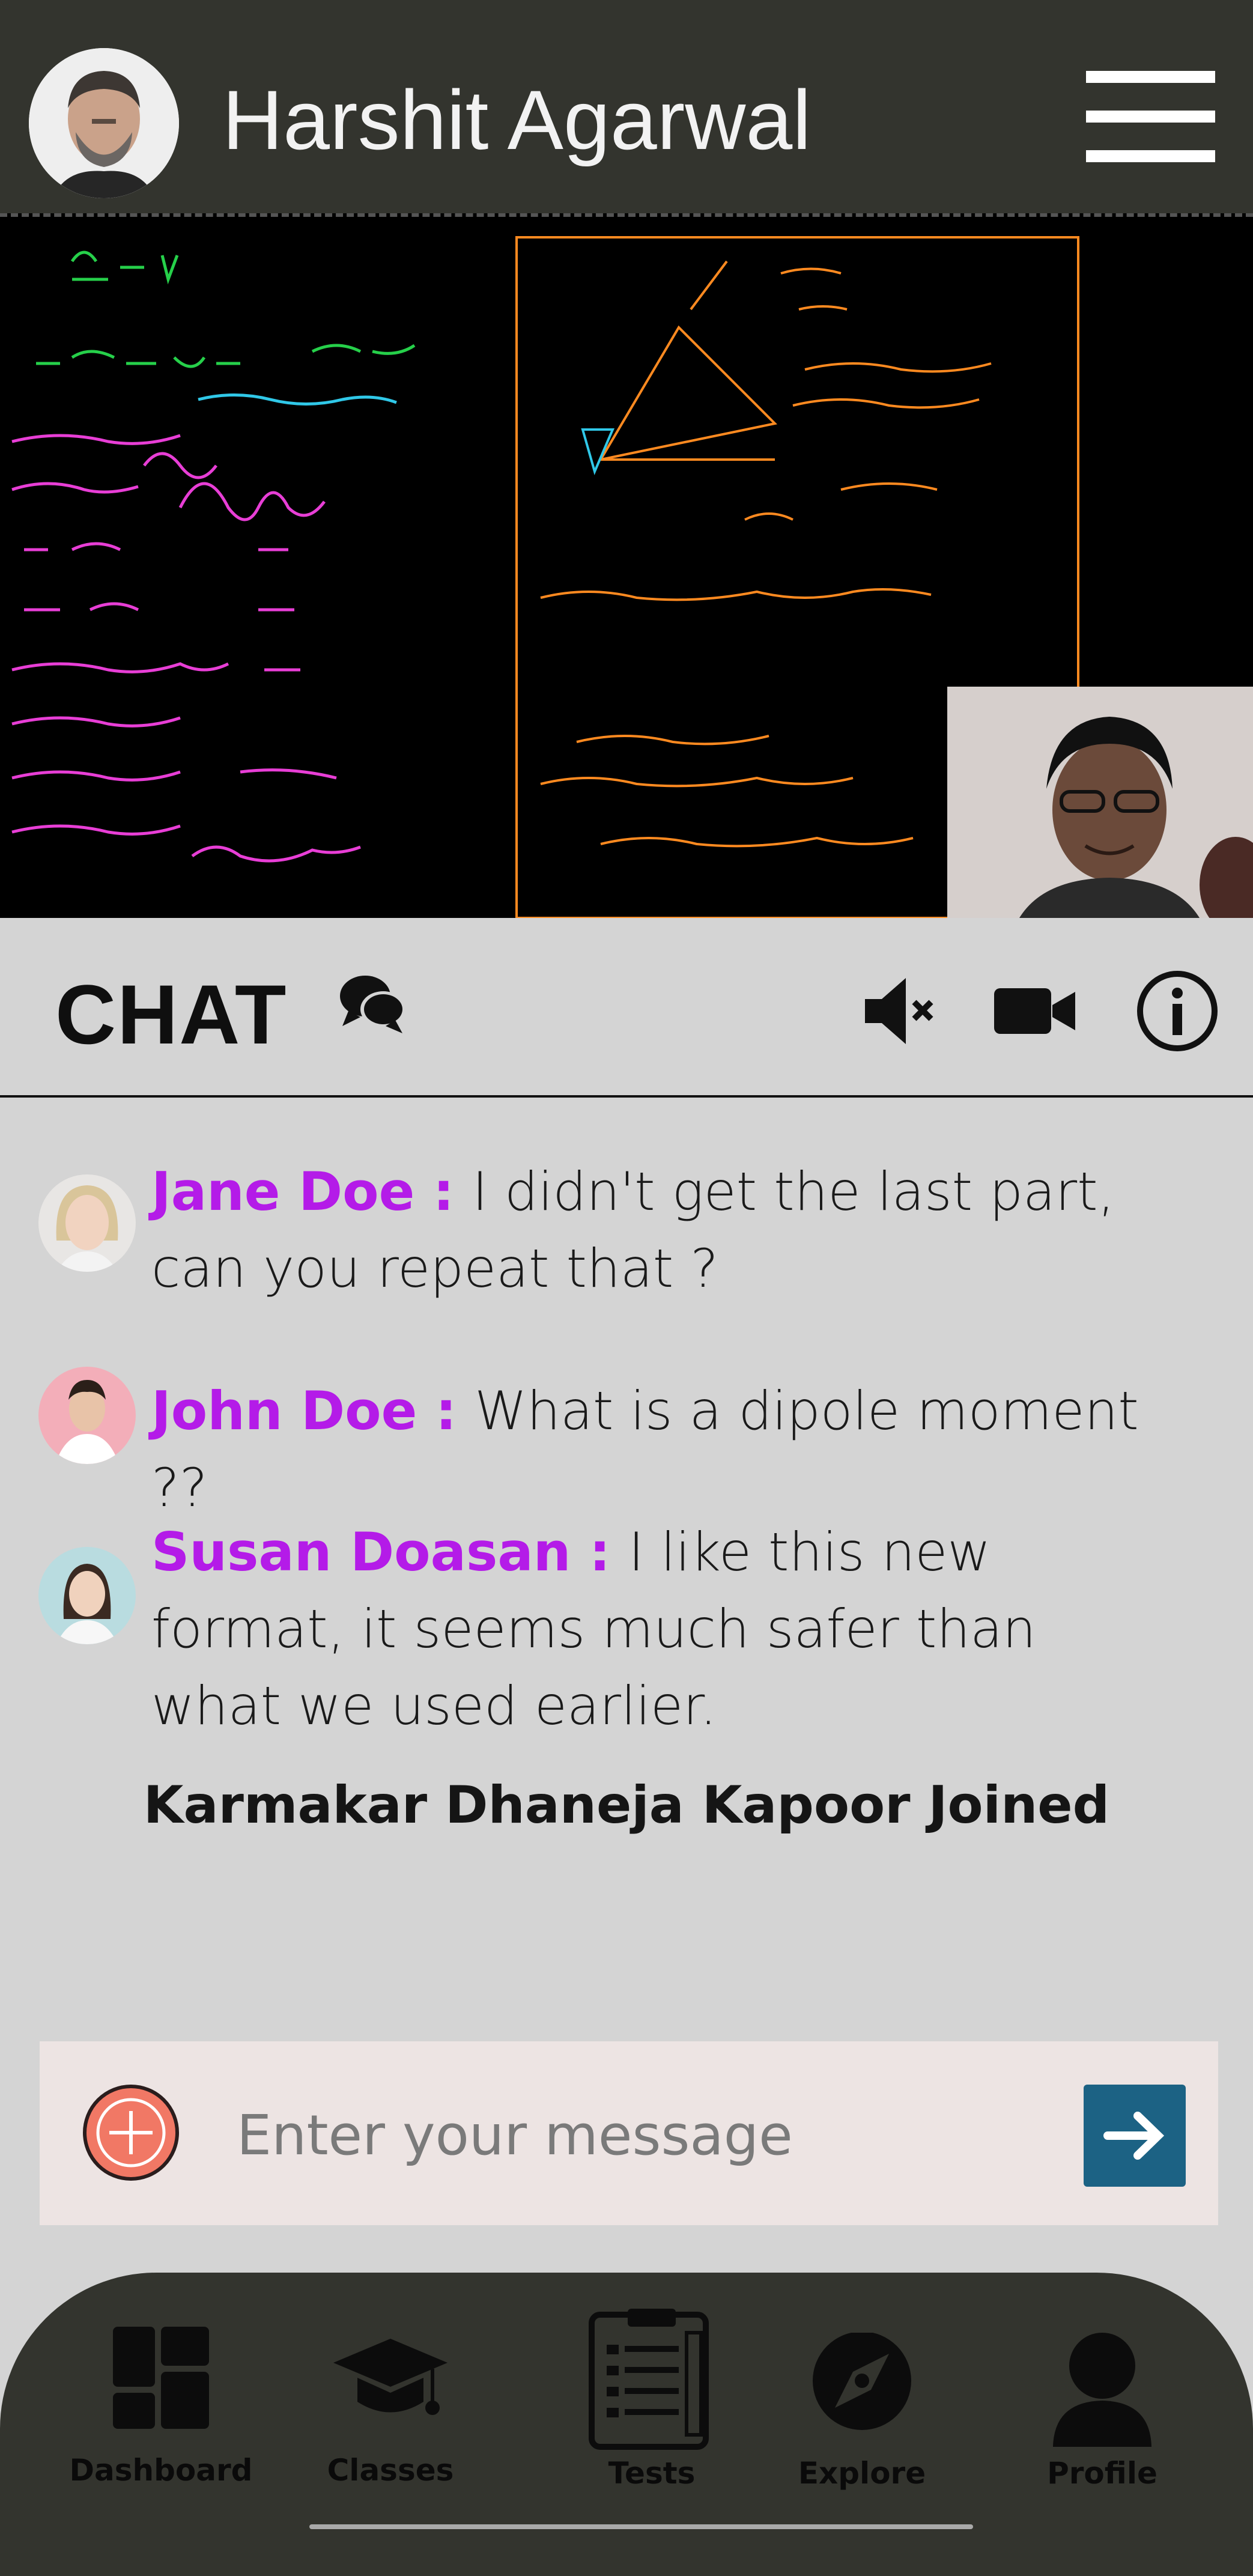 The width and height of the screenshot is (1253, 2576). Describe the element at coordinates (649, 2379) in the screenshot. I see `test-checklist-icon` at that location.